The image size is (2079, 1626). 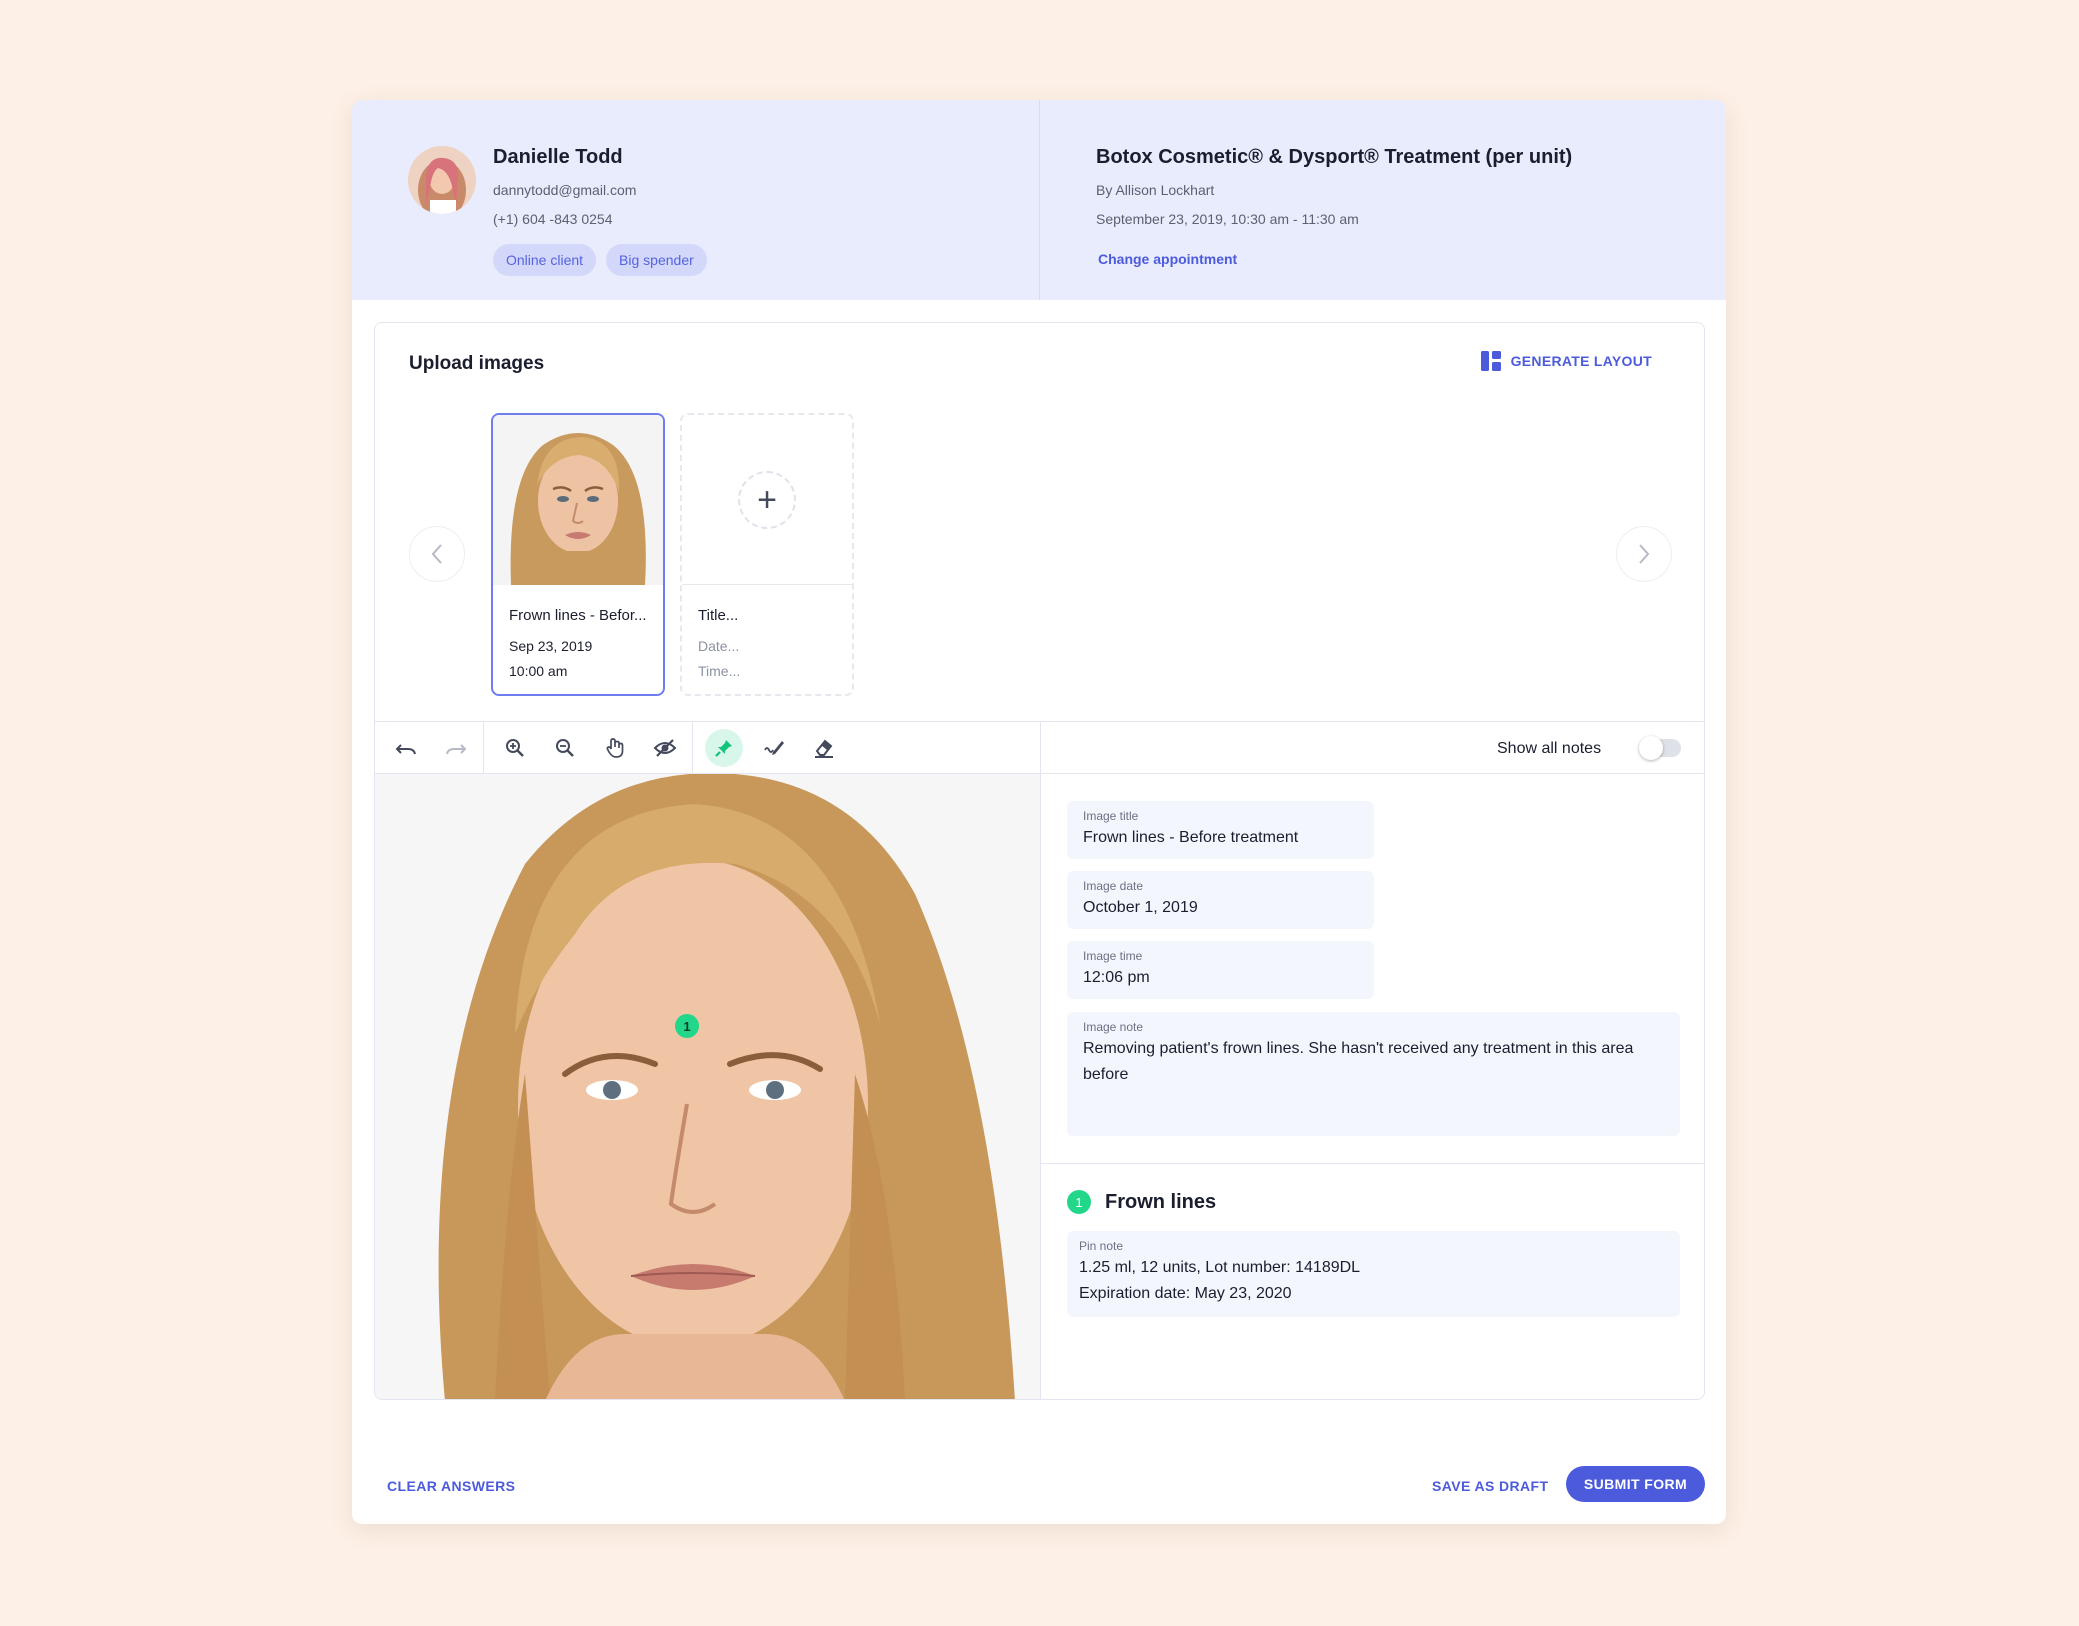 What do you see at coordinates (1155, 190) in the screenshot?
I see `appointment-provider: By Allison Lockhart` at bounding box center [1155, 190].